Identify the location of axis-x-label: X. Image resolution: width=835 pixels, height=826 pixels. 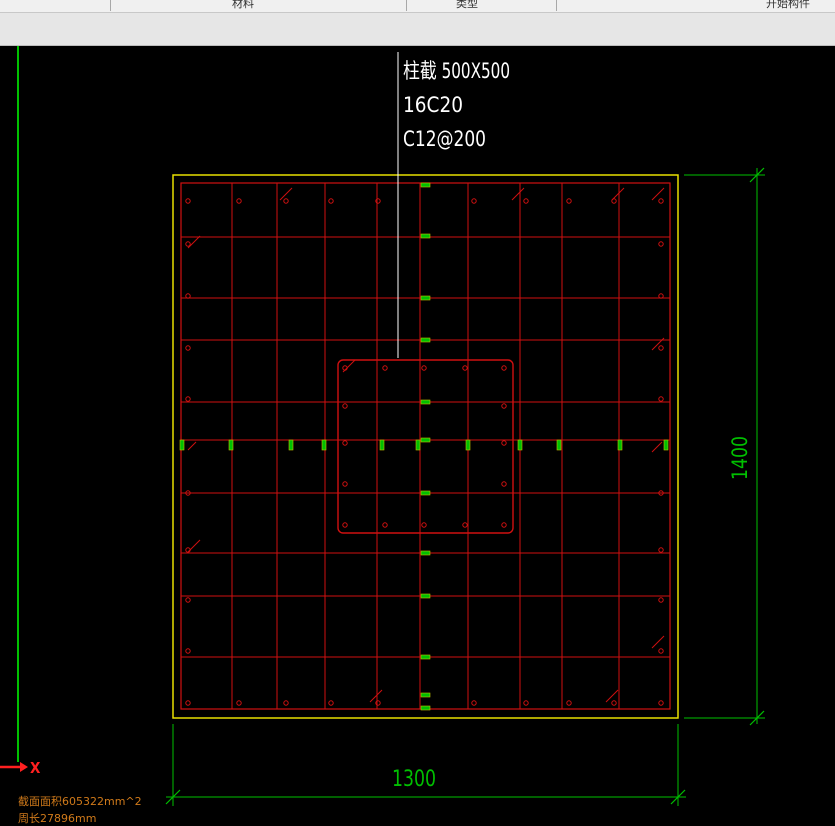
(35, 768).